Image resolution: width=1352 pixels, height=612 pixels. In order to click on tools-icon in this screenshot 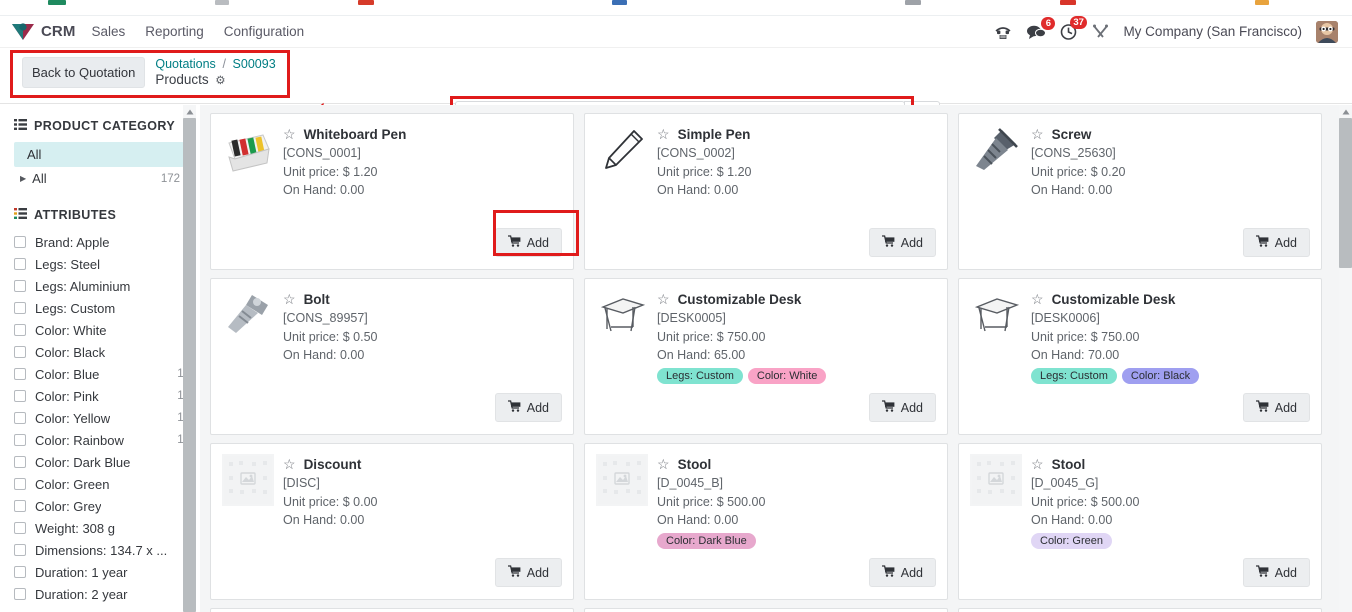, I will do `click(1100, 32)`.